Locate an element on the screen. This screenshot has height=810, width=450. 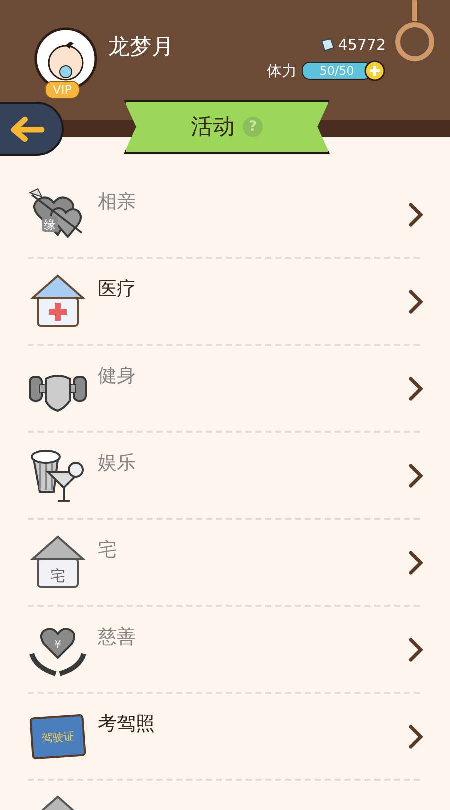
stamina-label: 体力 is located at coordinates (282, 71).